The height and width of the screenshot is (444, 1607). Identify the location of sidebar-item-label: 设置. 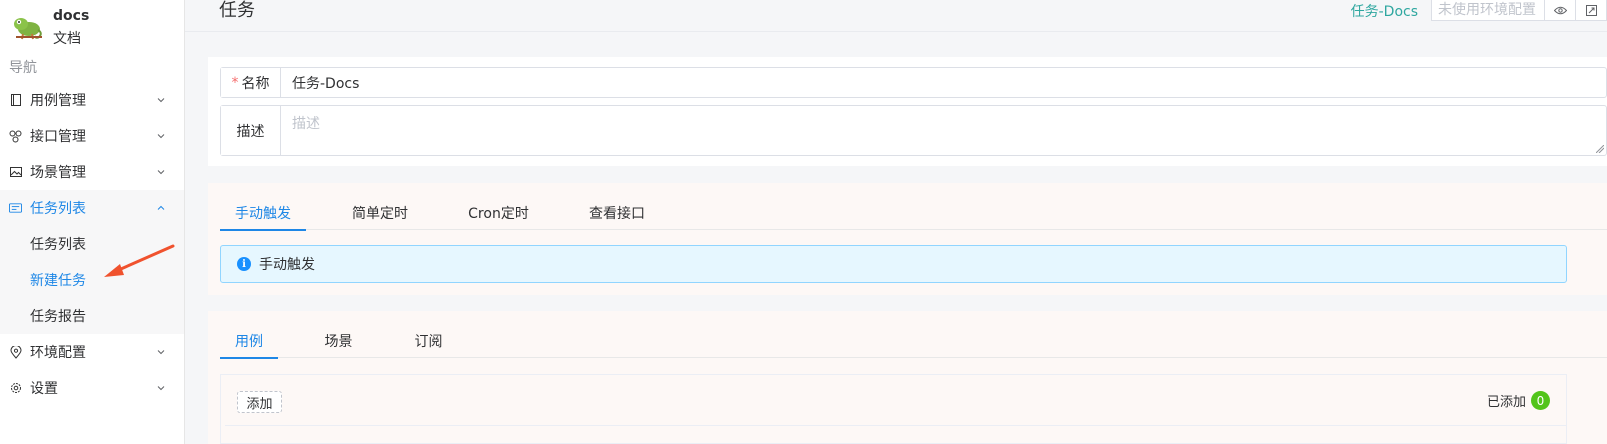
(44, 389).